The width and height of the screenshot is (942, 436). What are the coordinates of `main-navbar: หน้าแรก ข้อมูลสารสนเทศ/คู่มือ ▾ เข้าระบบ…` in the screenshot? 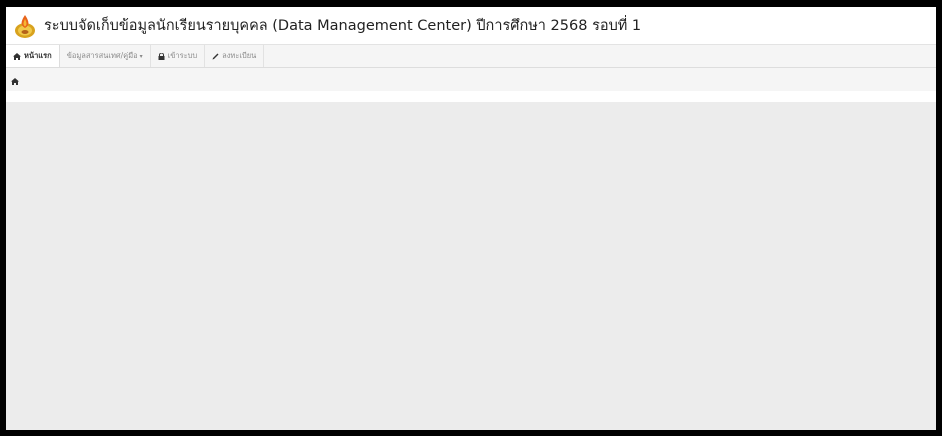 It's located at (471, 56).